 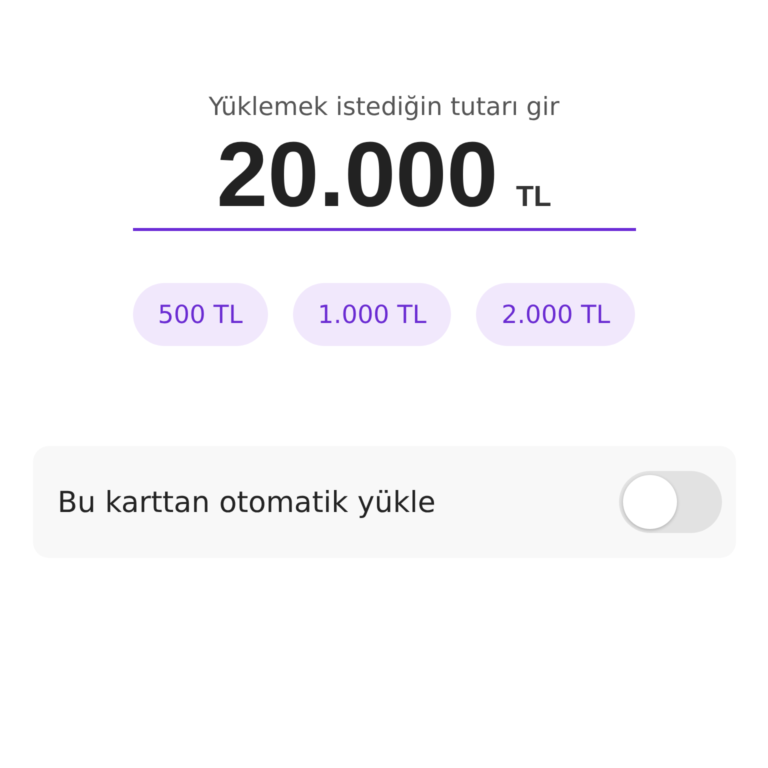 I want to click on quick-amount-button: 1.000 TL, so click(x=372, y=314).